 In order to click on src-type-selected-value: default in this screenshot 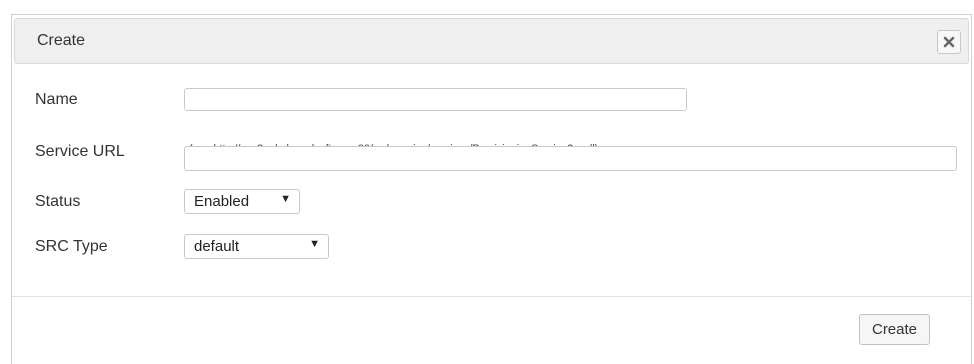, I will do `click(217, 246)`.